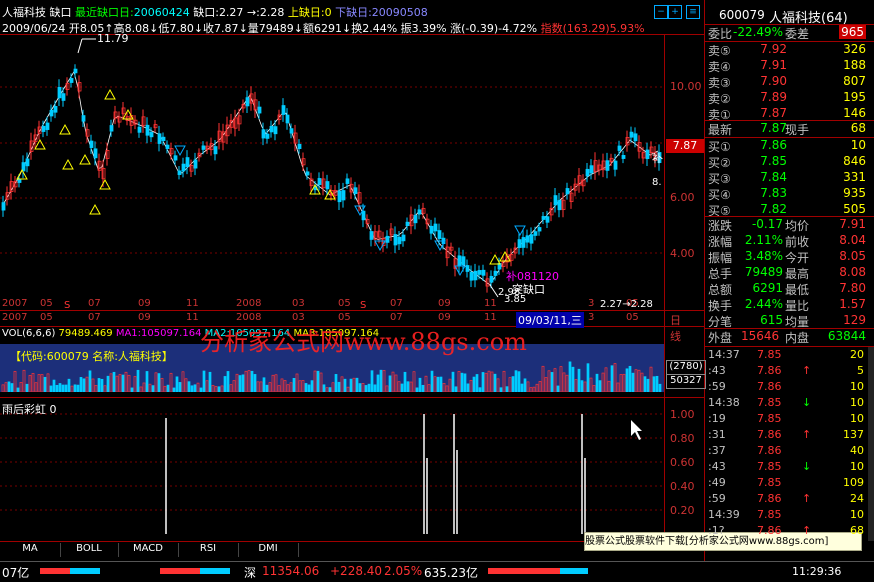 The height and width of the screenshot is (582, 874). What do you see at coordinates (786, 452) in the screenshot?
I see `tick-row: :37 7.86 40` at bounding box center [786, 452].